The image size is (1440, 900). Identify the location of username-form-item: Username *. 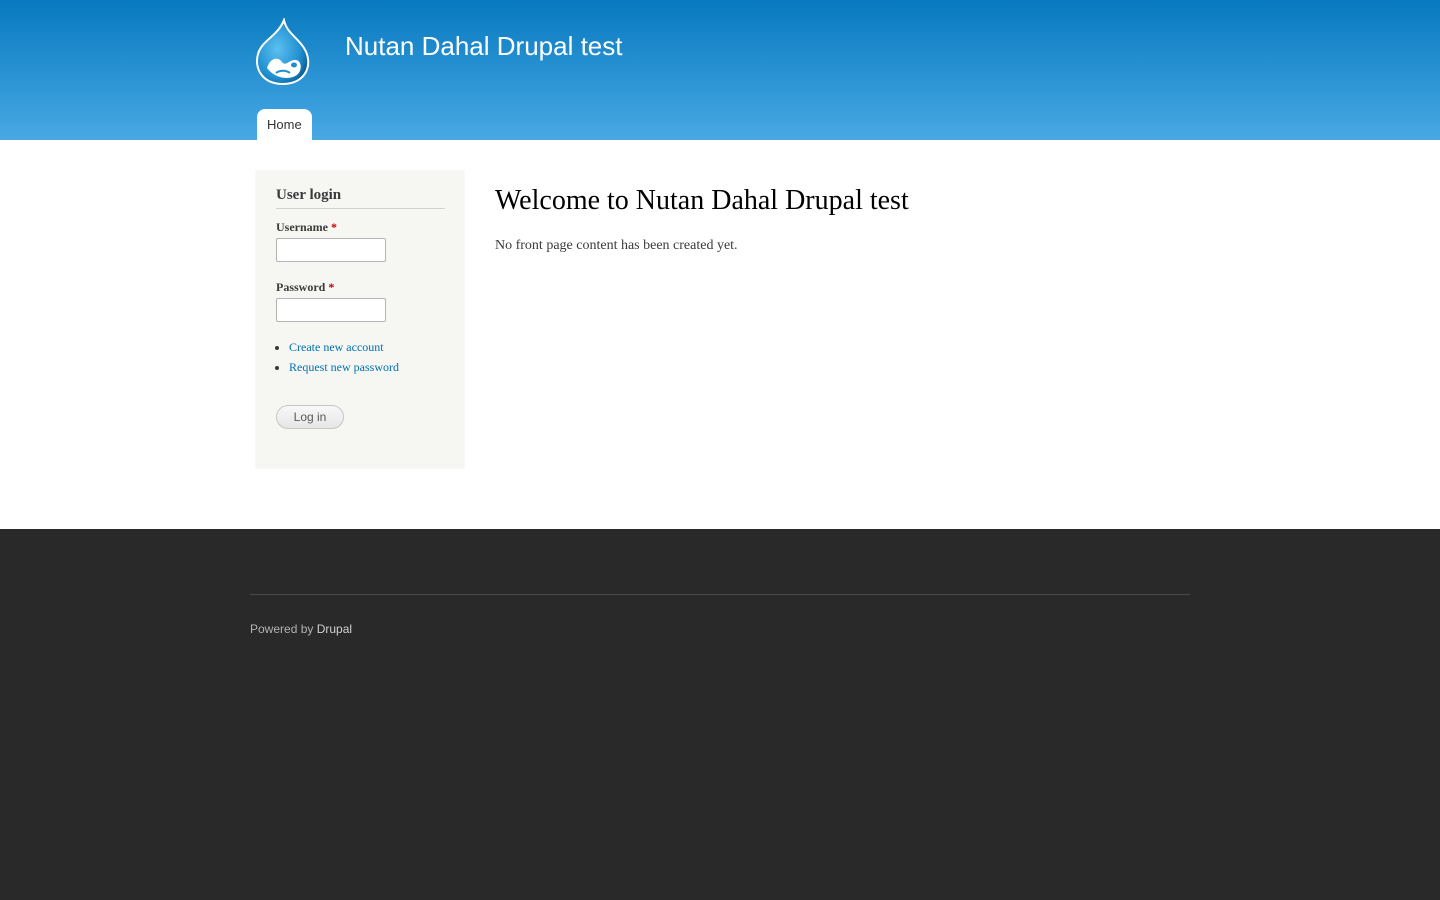
(360, 241).